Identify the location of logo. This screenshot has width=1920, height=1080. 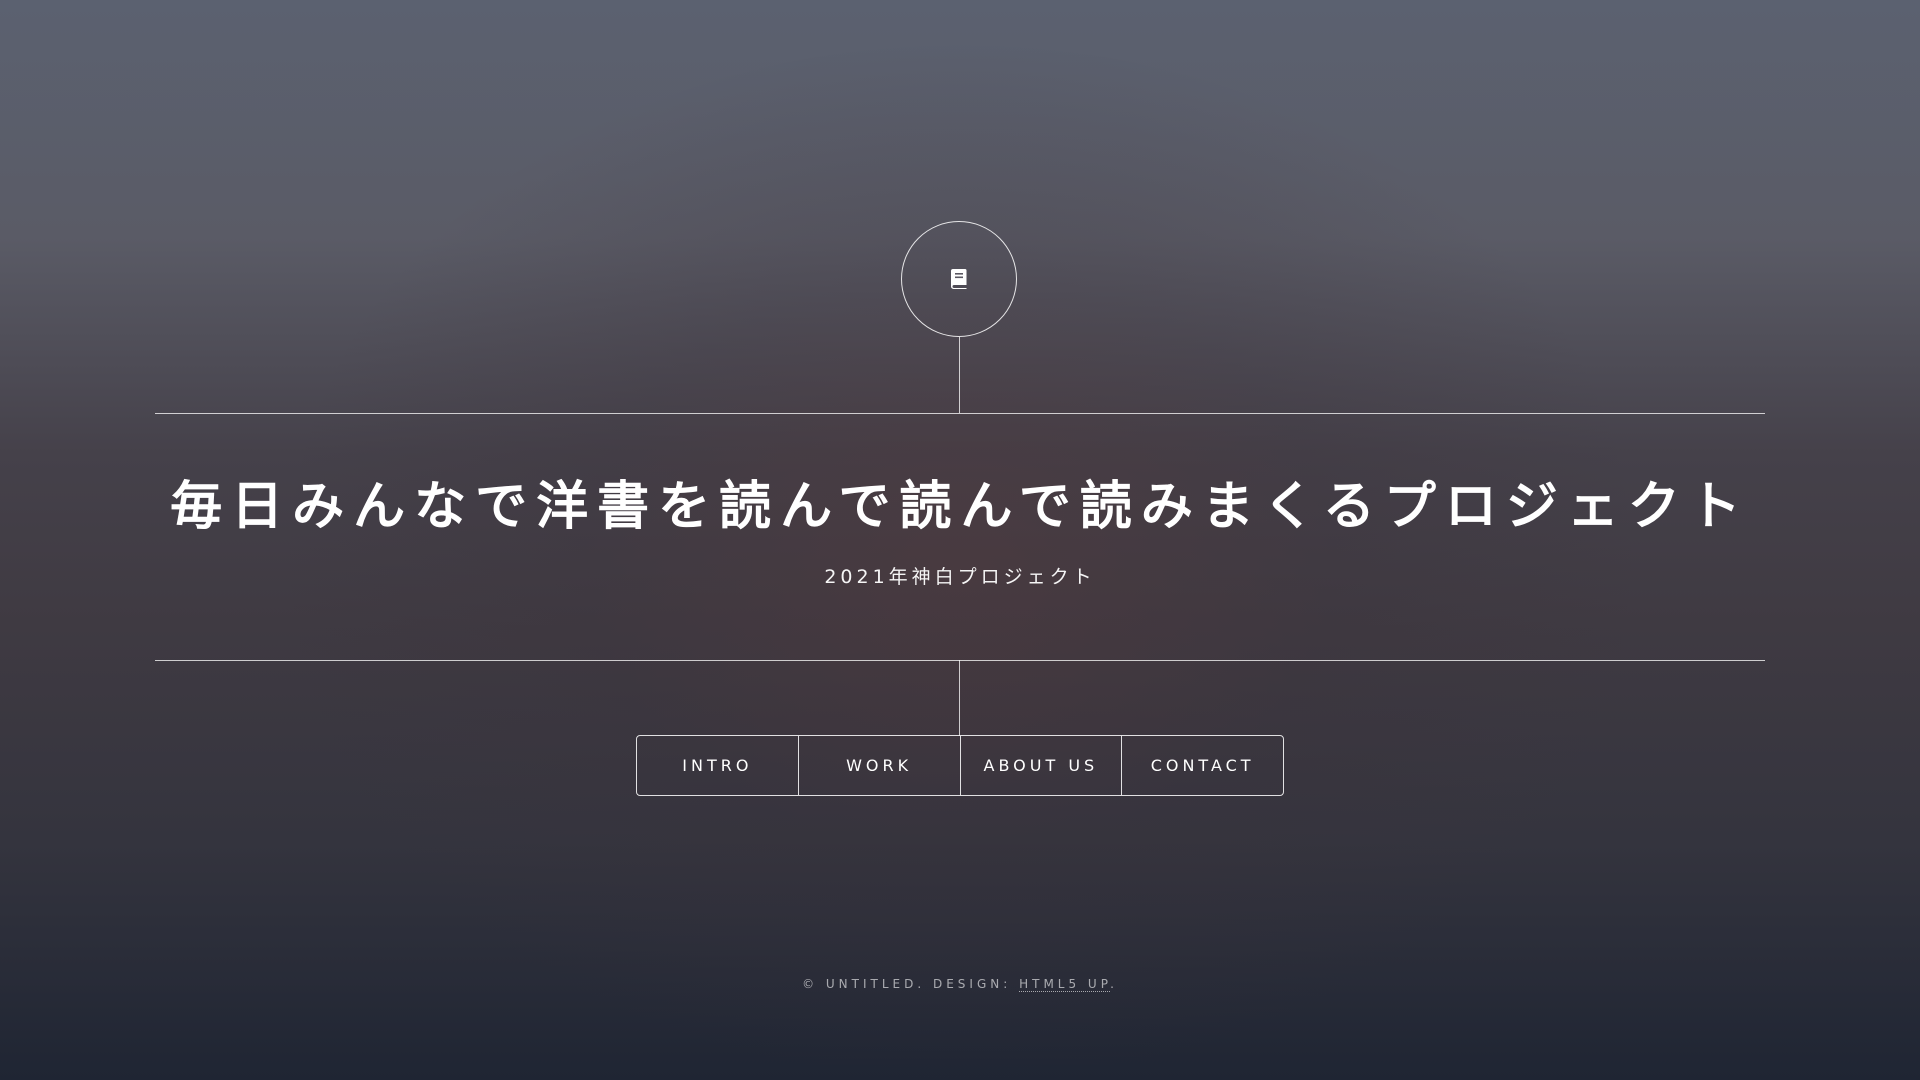
(959, 279).